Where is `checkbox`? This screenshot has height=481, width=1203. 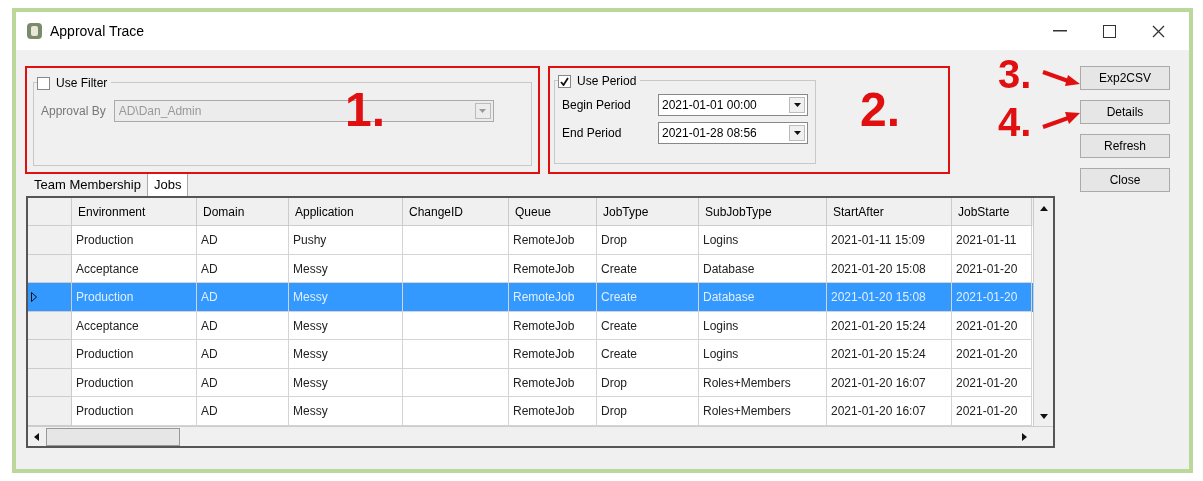
checkbox is located at coordinates (564, 81).